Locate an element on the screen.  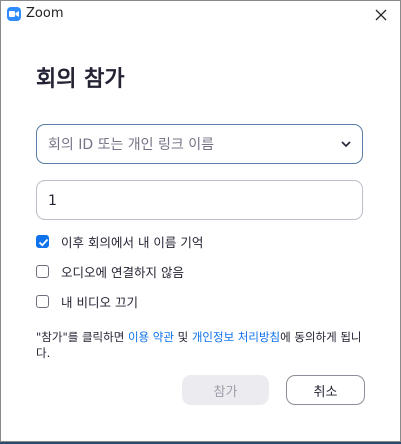
privacy-policy-link: 개인정보 처리방침 is located at coordinates (236, 337).